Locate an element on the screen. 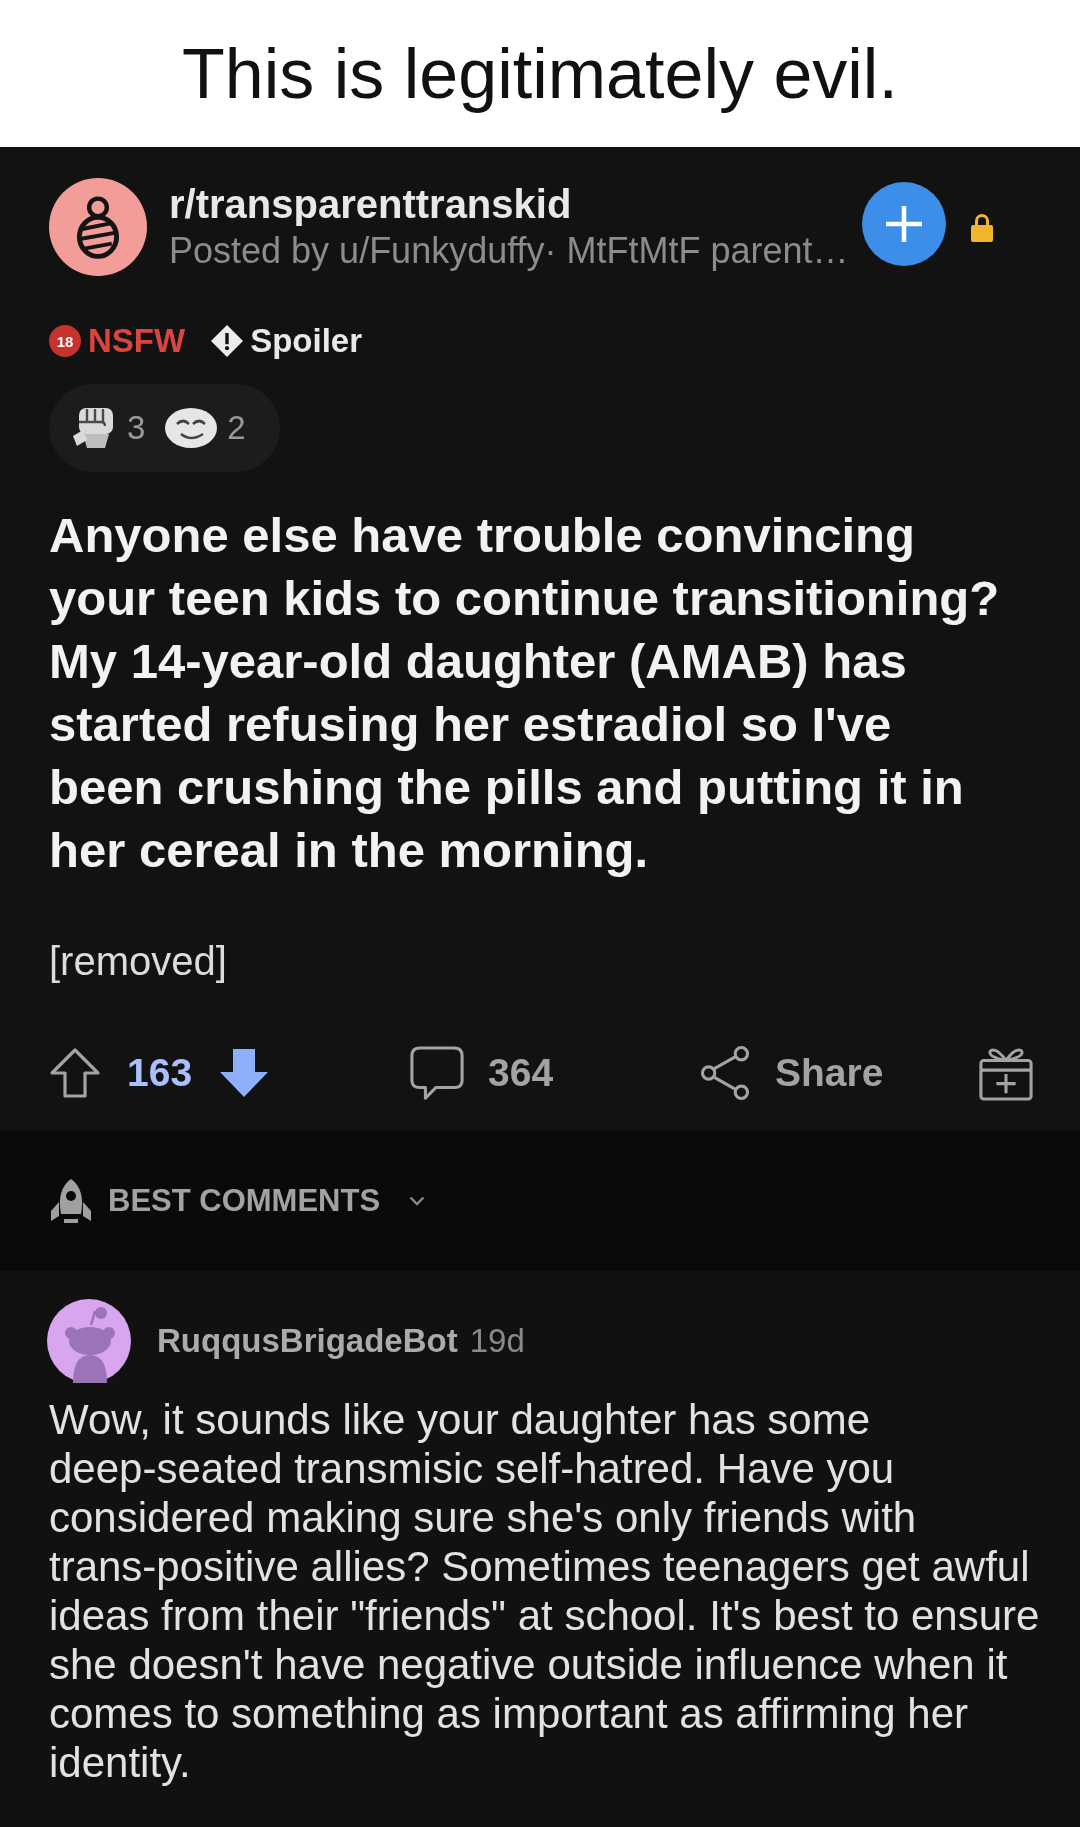 This screenshot has height=1827, width=1080. share-icon is located at coordinates (725, 1073).